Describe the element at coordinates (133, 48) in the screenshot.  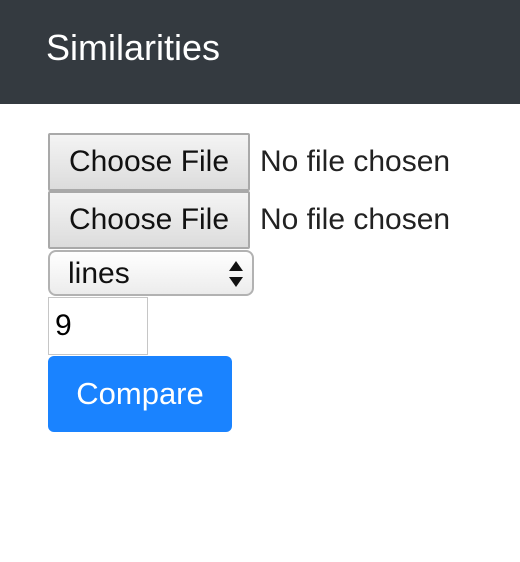
I see `brand-title: Similarities` at that location.